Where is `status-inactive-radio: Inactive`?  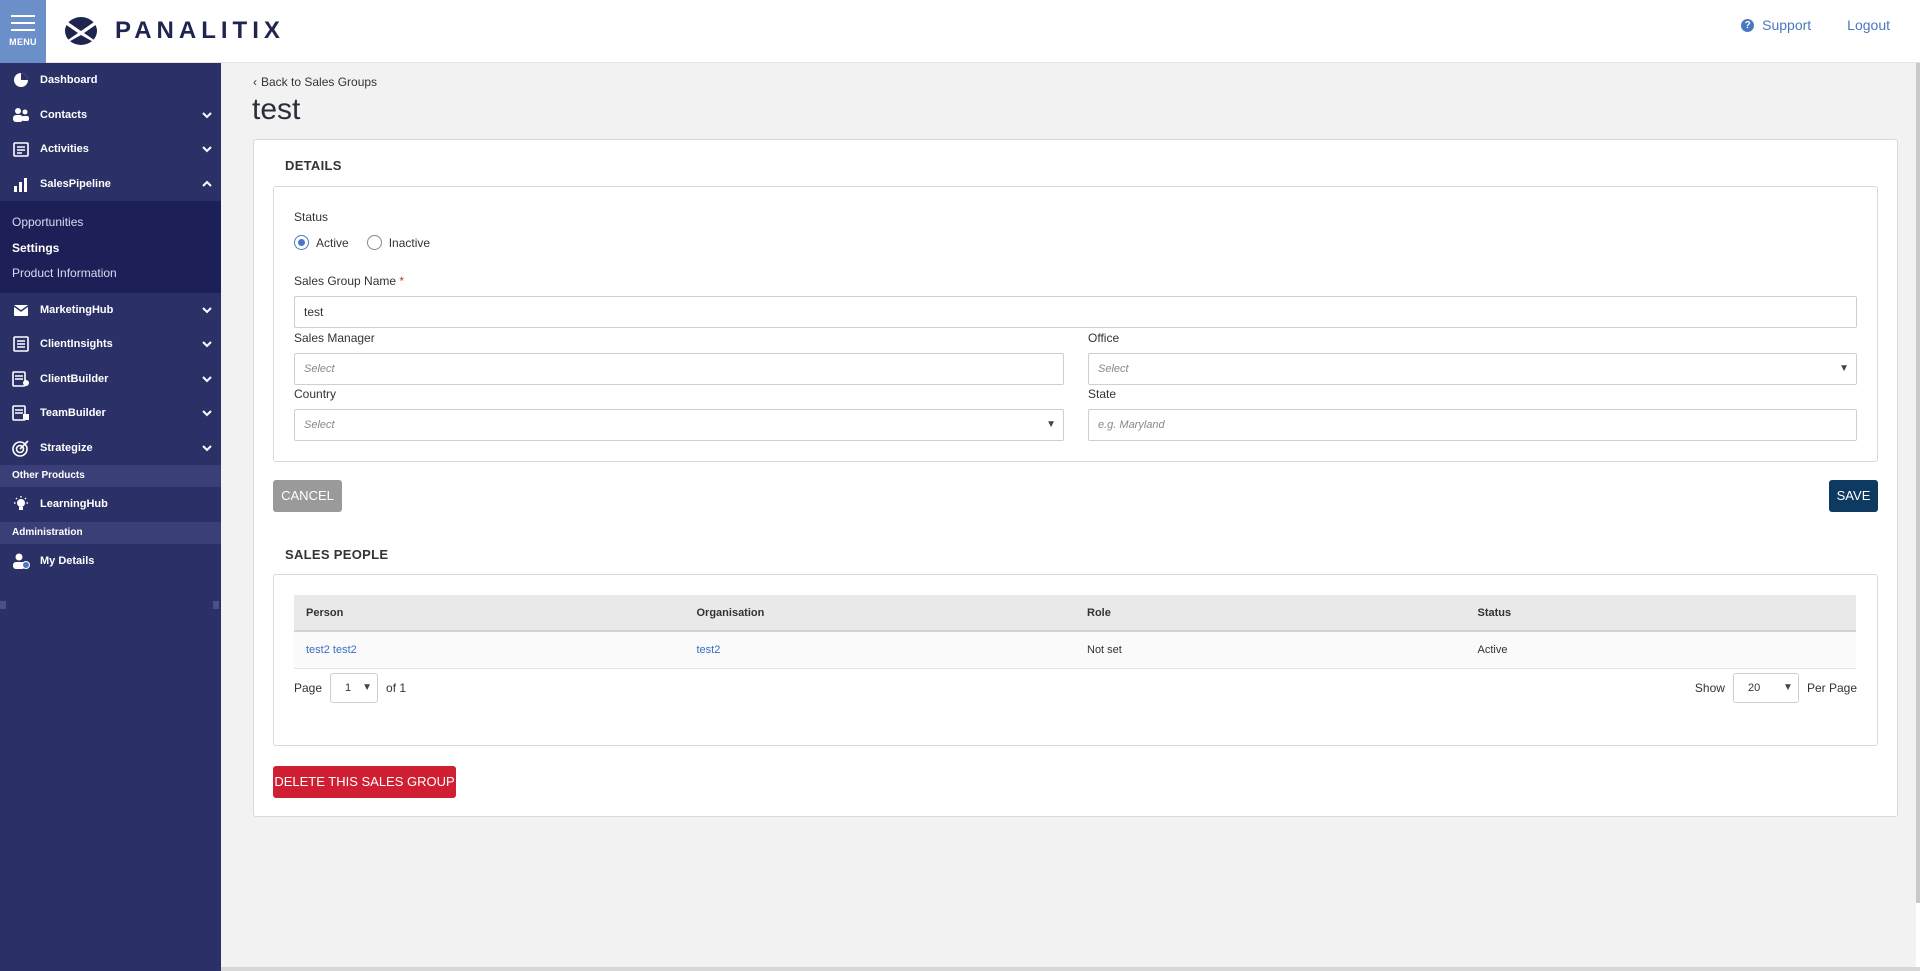
status-inactive-radio: Inactive is located at coordinates (398, 242).